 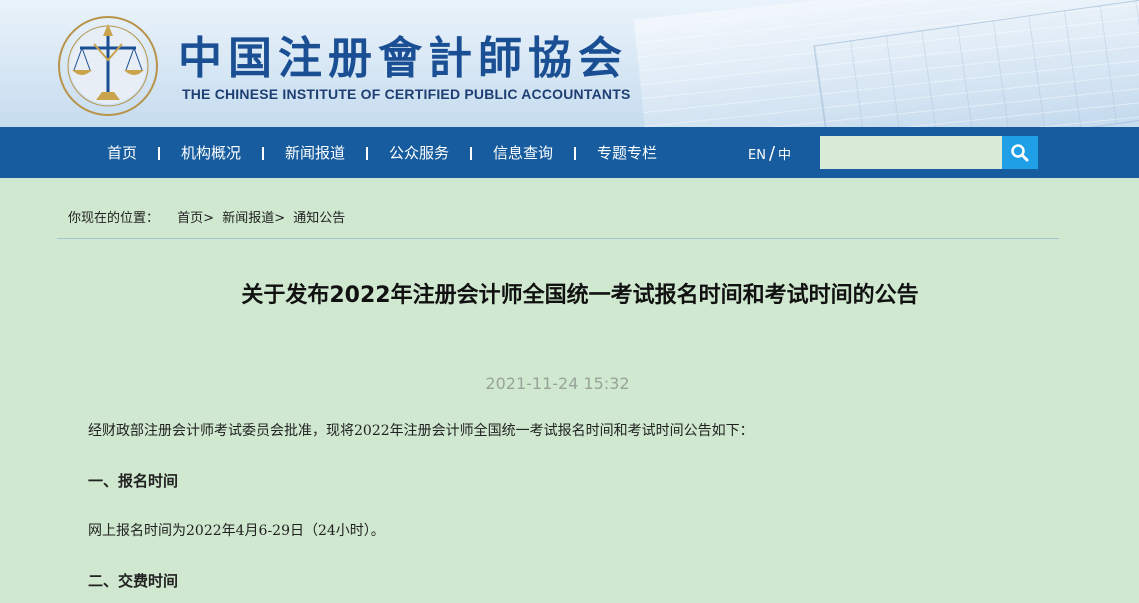 What do you see at coordinates (419, 152) in the screenshot?
I see `nav-item-public-service: 公众服务` at bounding box center [419, 152].